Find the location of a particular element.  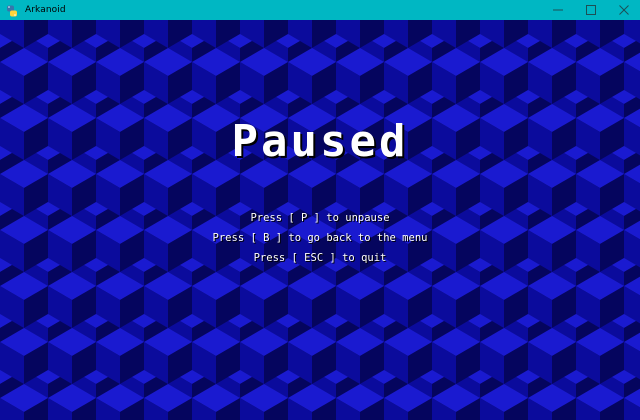

close-icon is located at coordinates (623, 10).